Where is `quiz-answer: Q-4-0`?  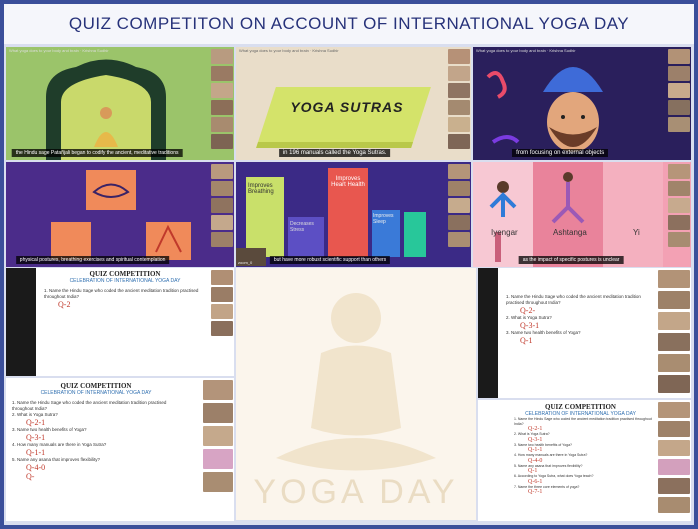 quiz-answer: Q-4-0 is located at coordinates (36, 467).